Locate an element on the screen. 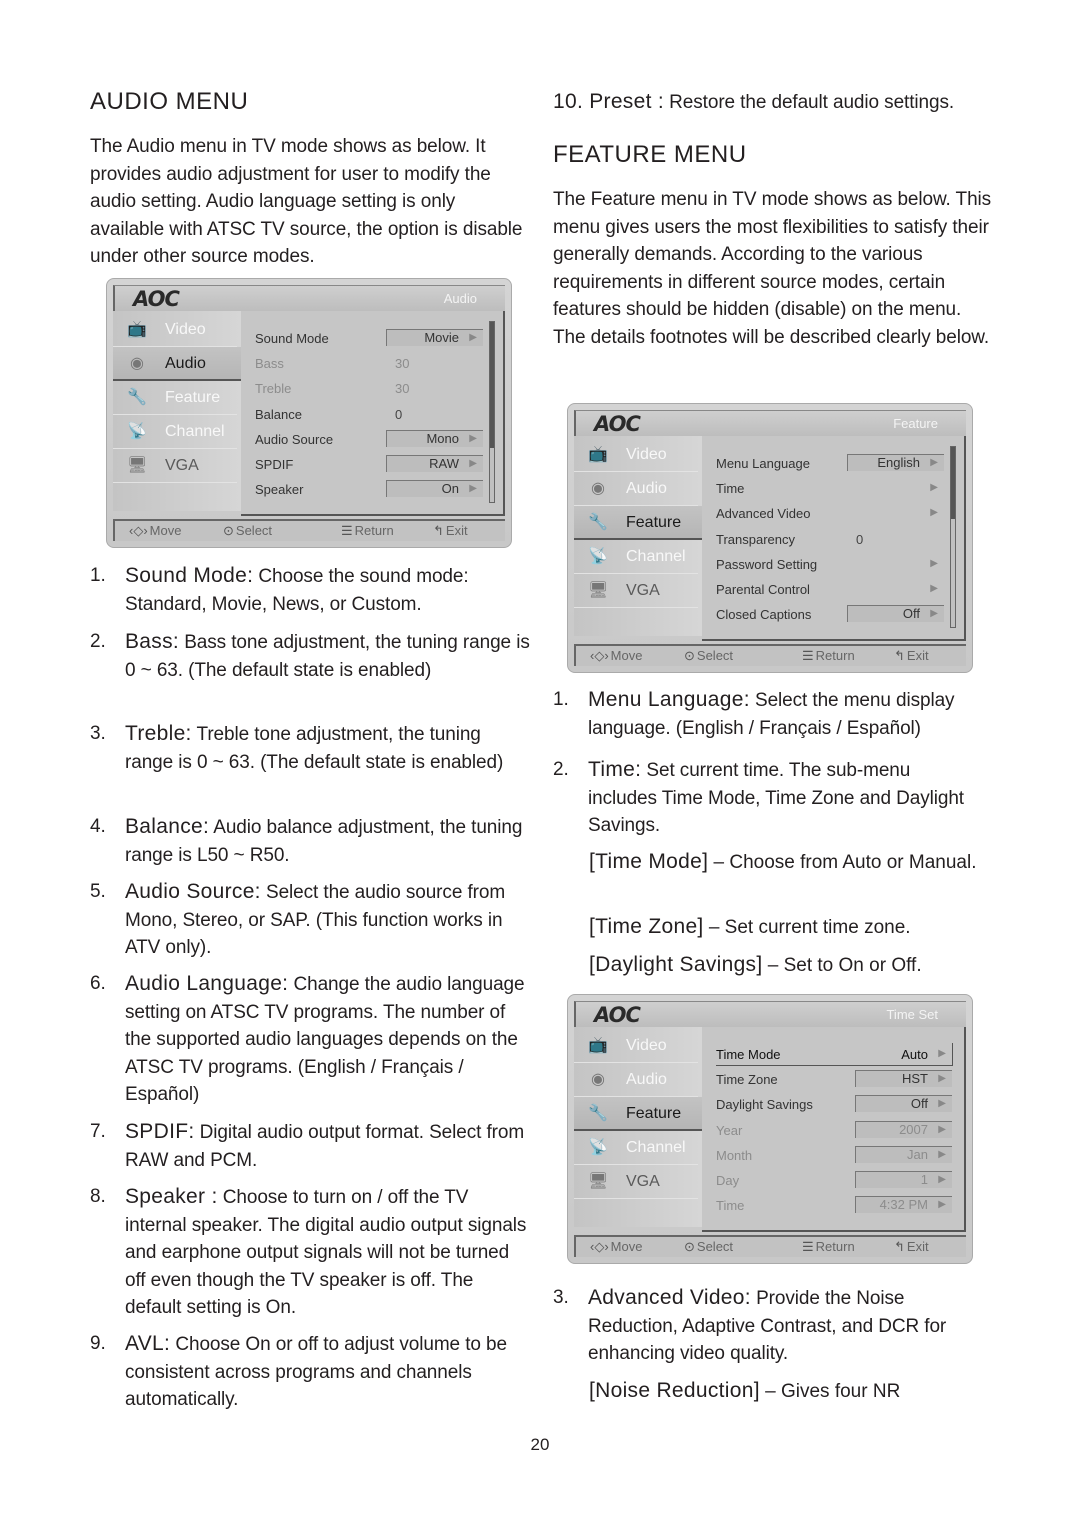  row-value: 4:32 PM is located at coordinates (903, 1205).